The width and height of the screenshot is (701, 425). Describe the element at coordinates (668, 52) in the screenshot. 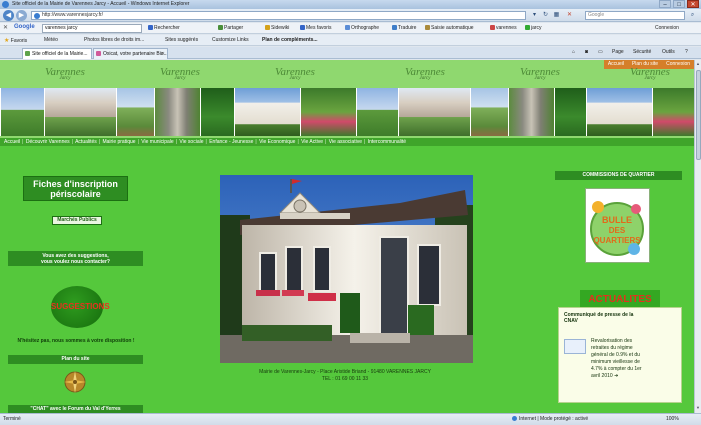

I see `outils-menu: Outils` at that location.